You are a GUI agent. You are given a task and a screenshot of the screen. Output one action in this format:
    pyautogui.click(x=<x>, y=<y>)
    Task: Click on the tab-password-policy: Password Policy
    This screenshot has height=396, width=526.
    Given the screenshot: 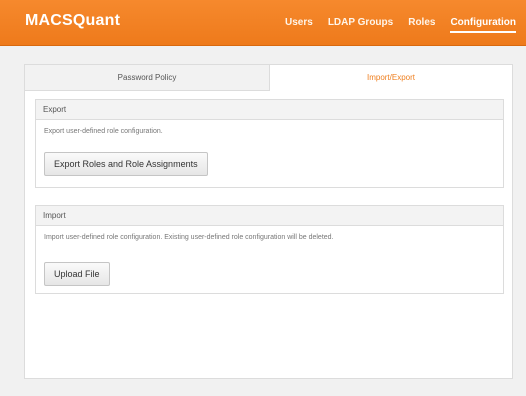 What is the action you would take?
    pyautogui.click(x=147, y=78)
    